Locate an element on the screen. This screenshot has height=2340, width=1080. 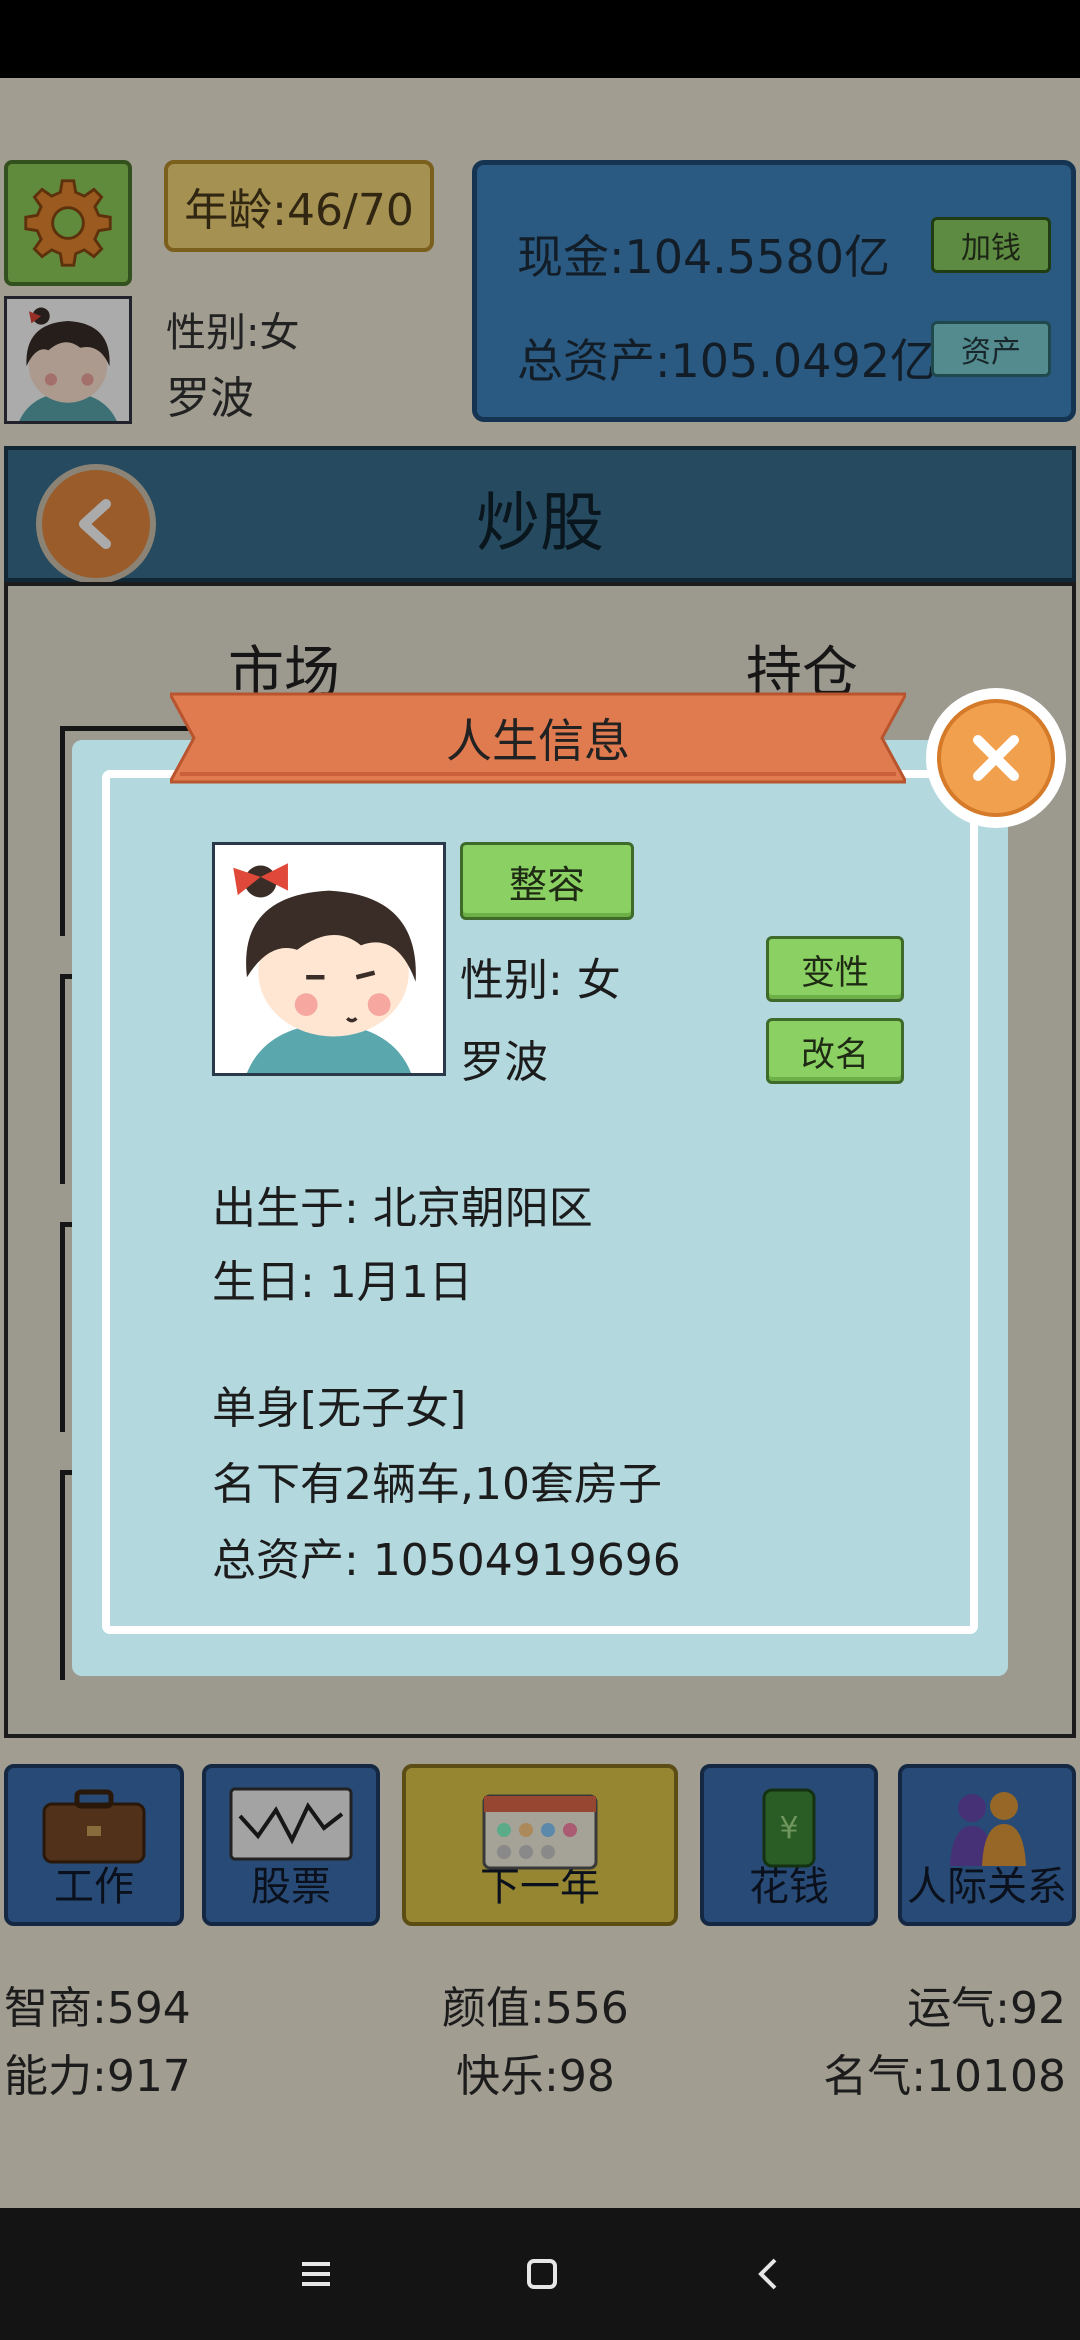
dialog-title-ribbon: 人生信息 is located at coordinates (538, 738).